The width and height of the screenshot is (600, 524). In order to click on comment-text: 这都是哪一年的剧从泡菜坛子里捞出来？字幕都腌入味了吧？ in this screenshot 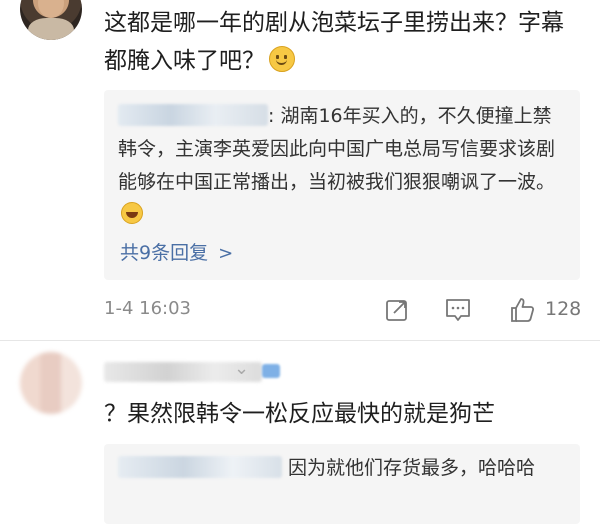, I will do `click(344, 42)`.